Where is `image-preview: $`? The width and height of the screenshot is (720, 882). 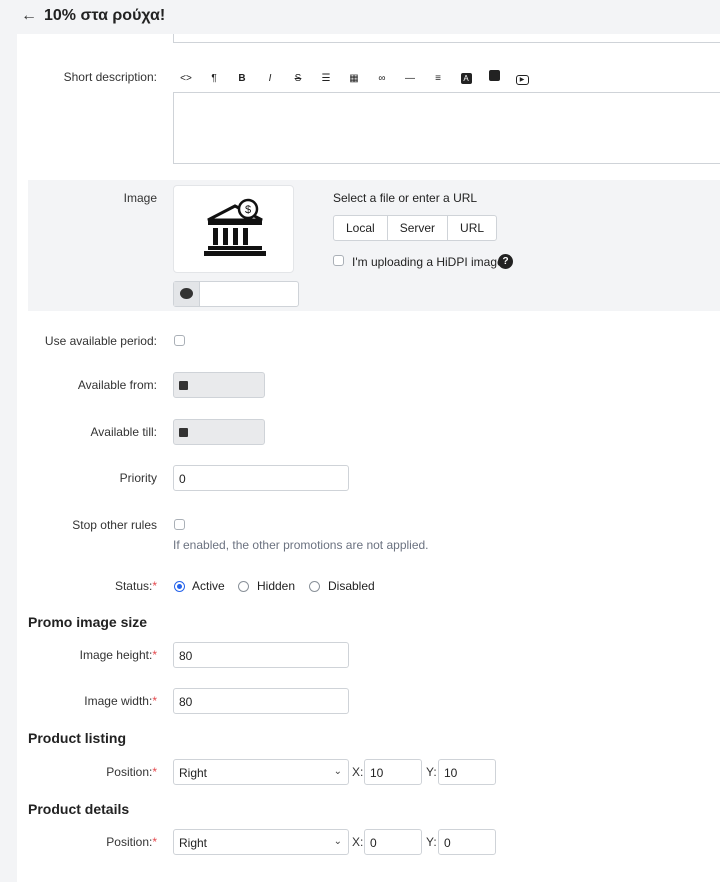 image-preview: $ is located at coordinates (233, 229).